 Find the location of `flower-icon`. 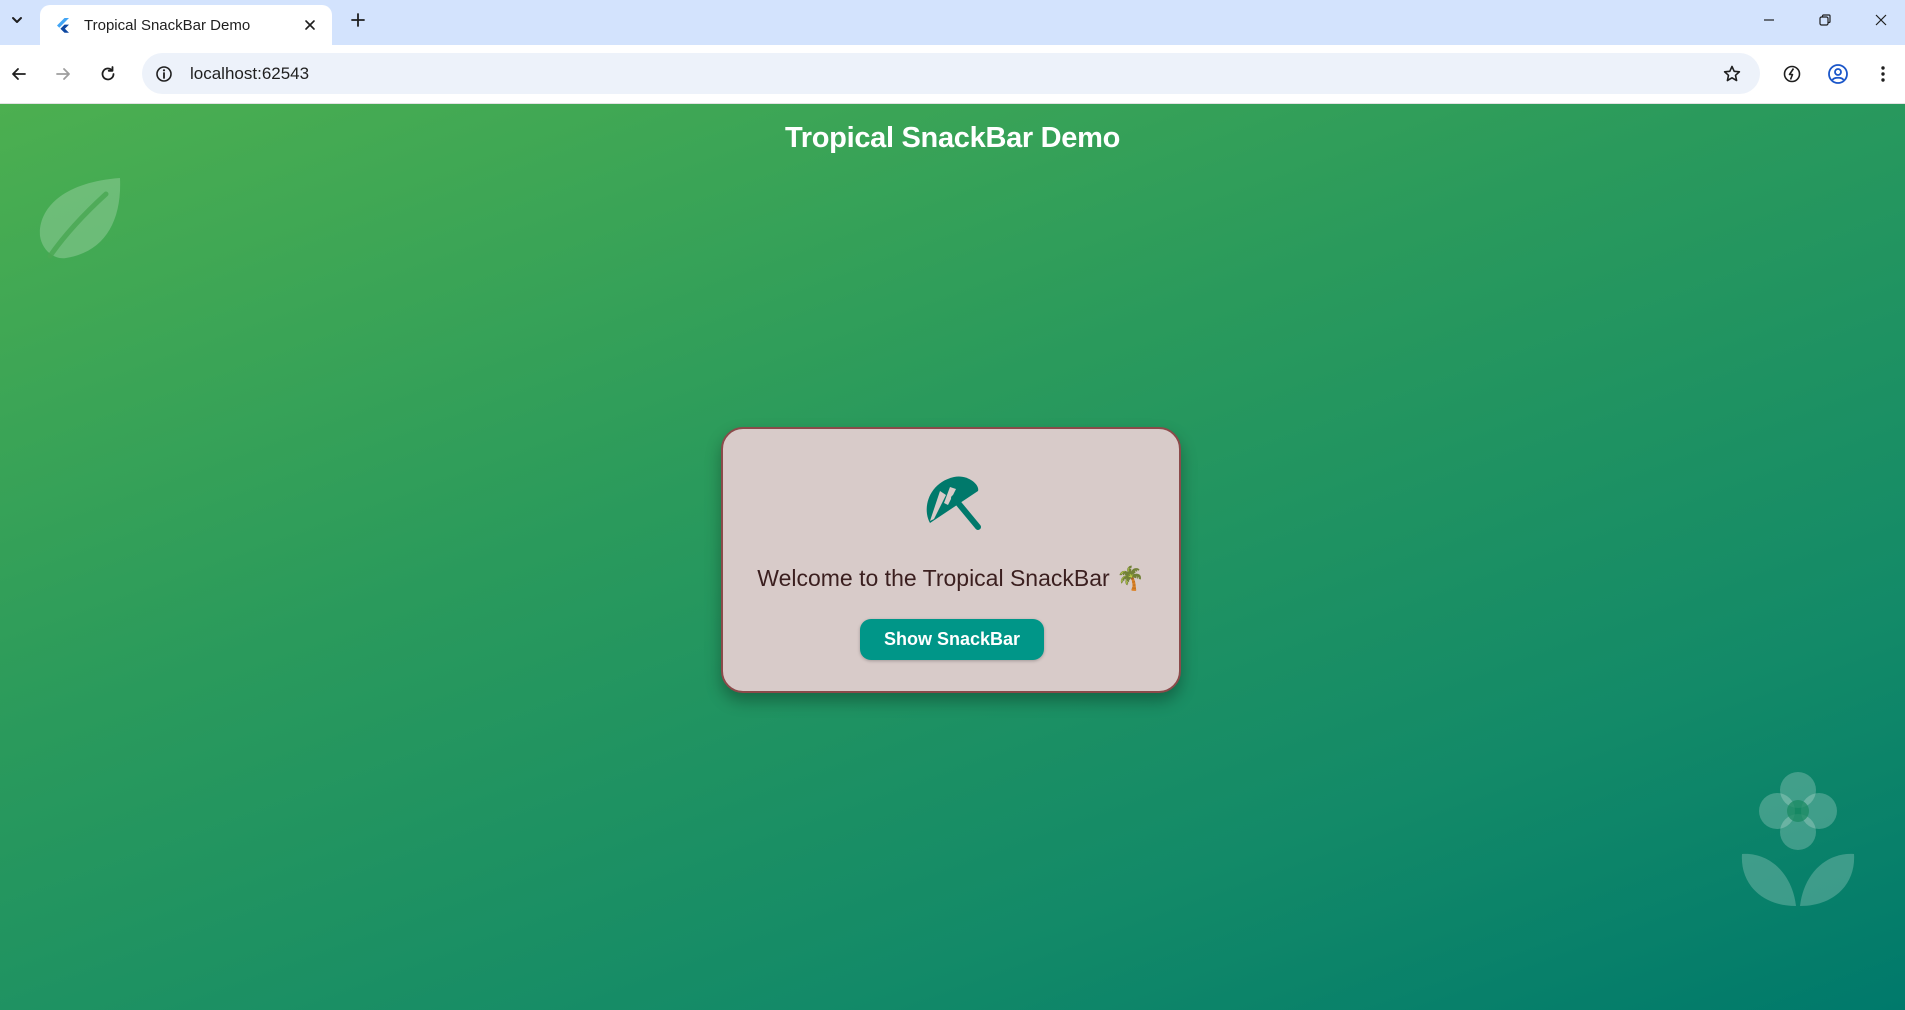

flower-icon is located at coordinates (1798, 839).